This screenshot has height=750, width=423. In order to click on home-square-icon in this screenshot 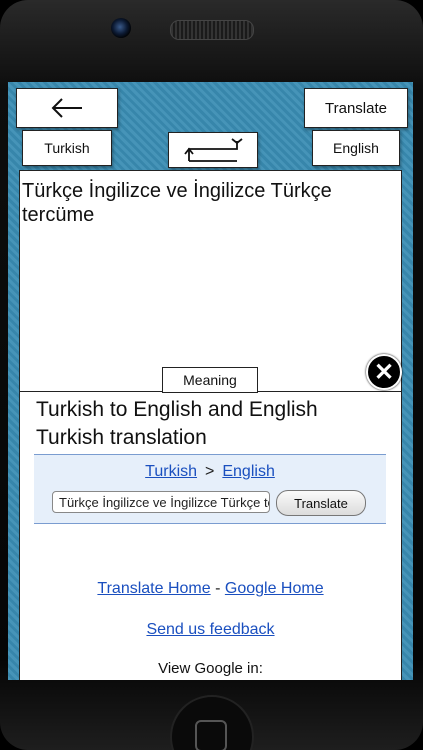, I will do `click(211, 735)`.